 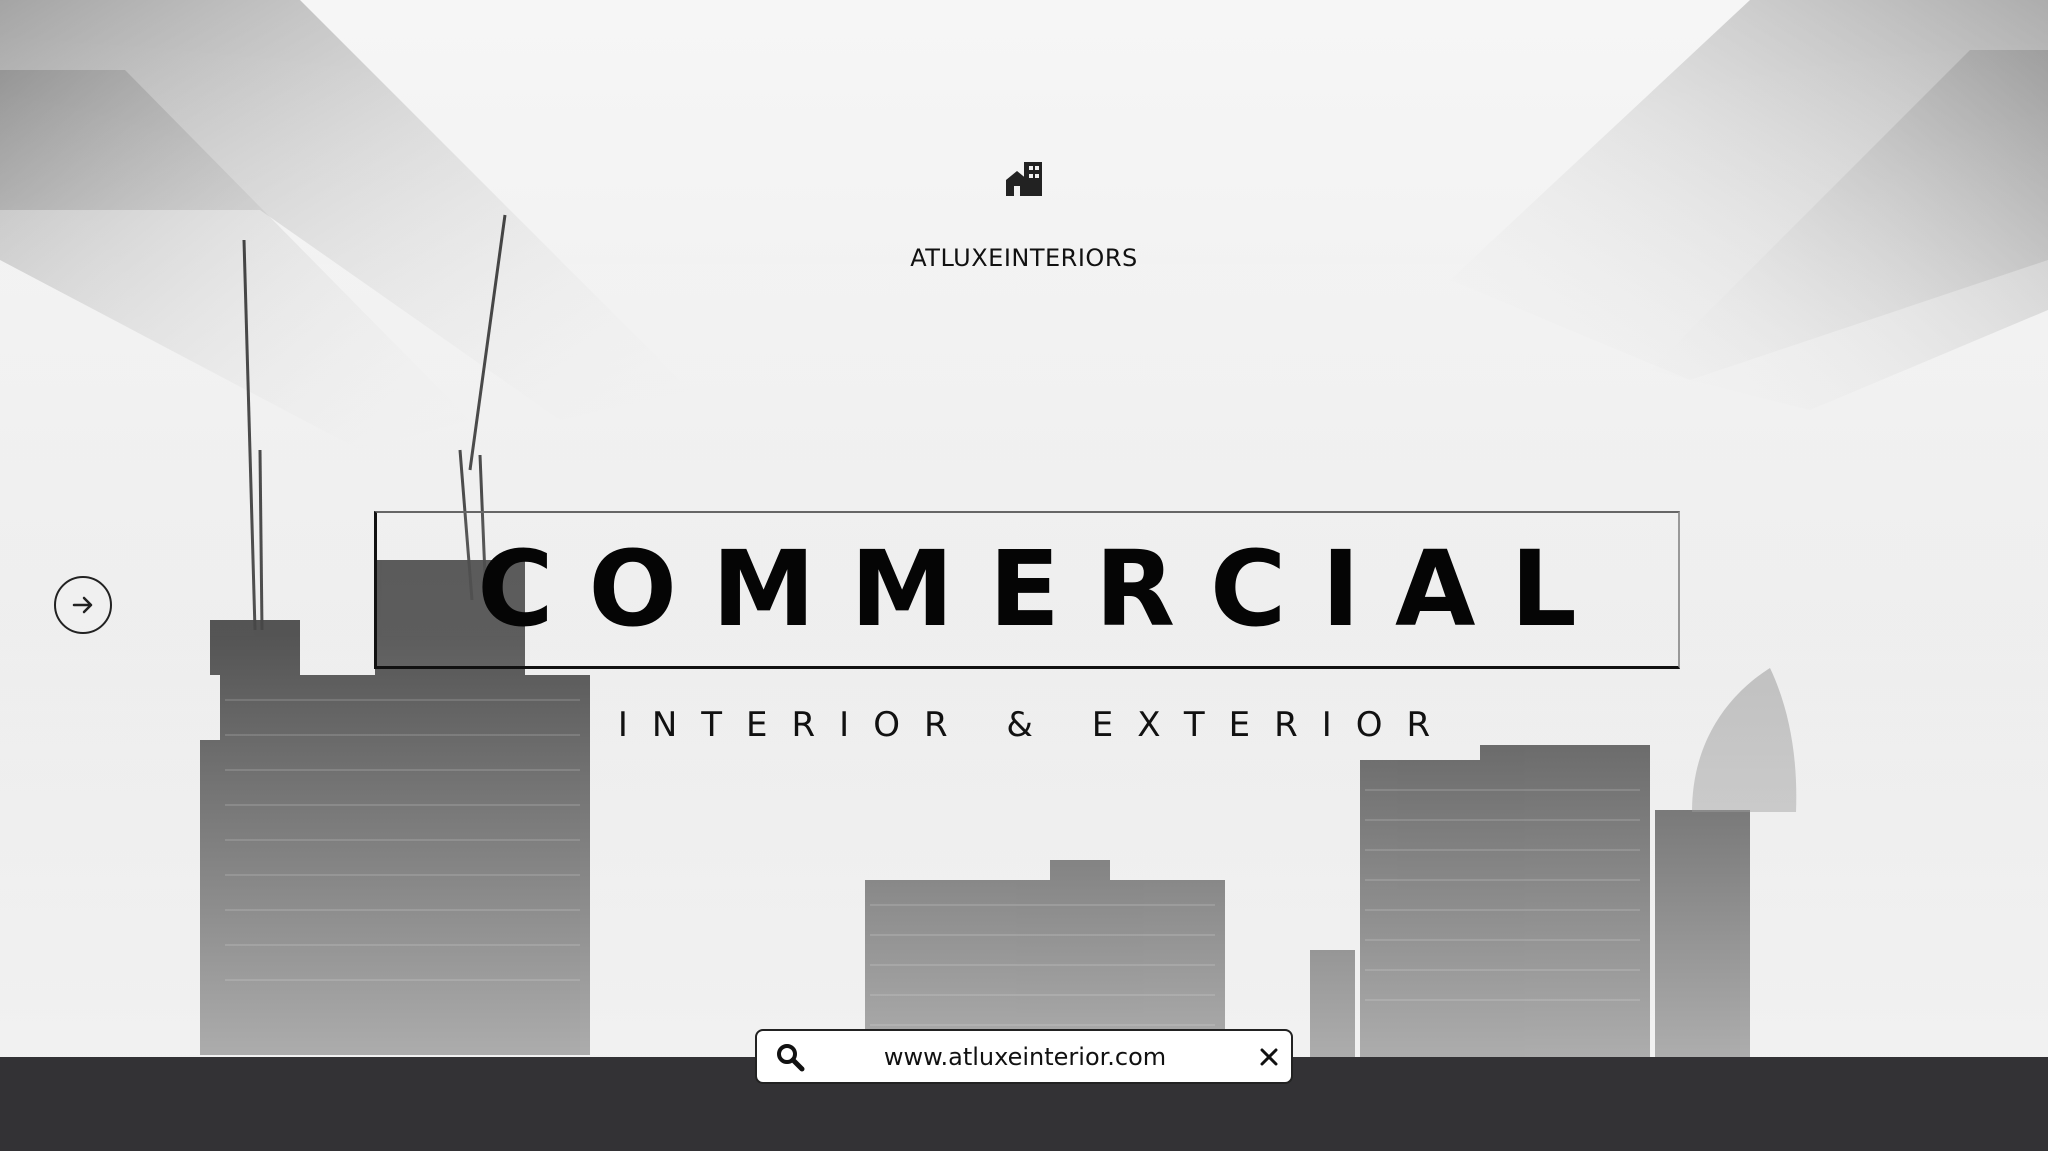 What do you see at coordinates (1036, 725) in the screenshot?
I see `page-subtitle: INTERIOR & EXTERIOR` at bounding box center [1036, 725].